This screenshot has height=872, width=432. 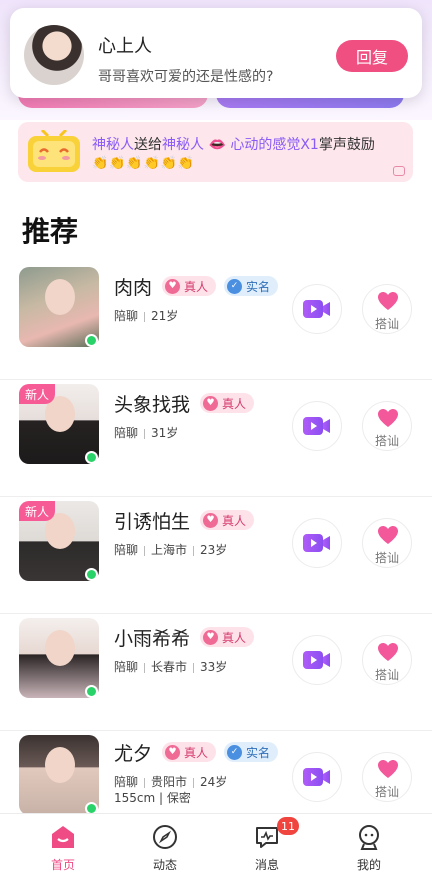 I want to click on user-meta: 陪聊 31岁, so click(x=146, y=432).